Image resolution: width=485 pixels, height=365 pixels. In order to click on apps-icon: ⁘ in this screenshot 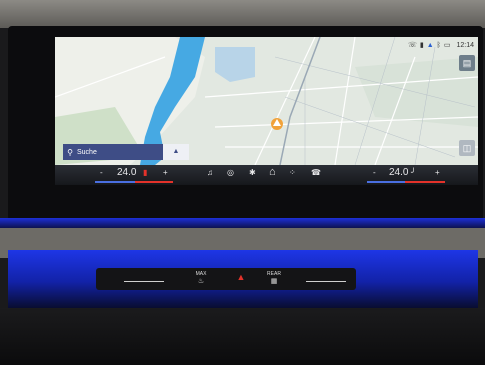, I will do `click(292, 172)`.